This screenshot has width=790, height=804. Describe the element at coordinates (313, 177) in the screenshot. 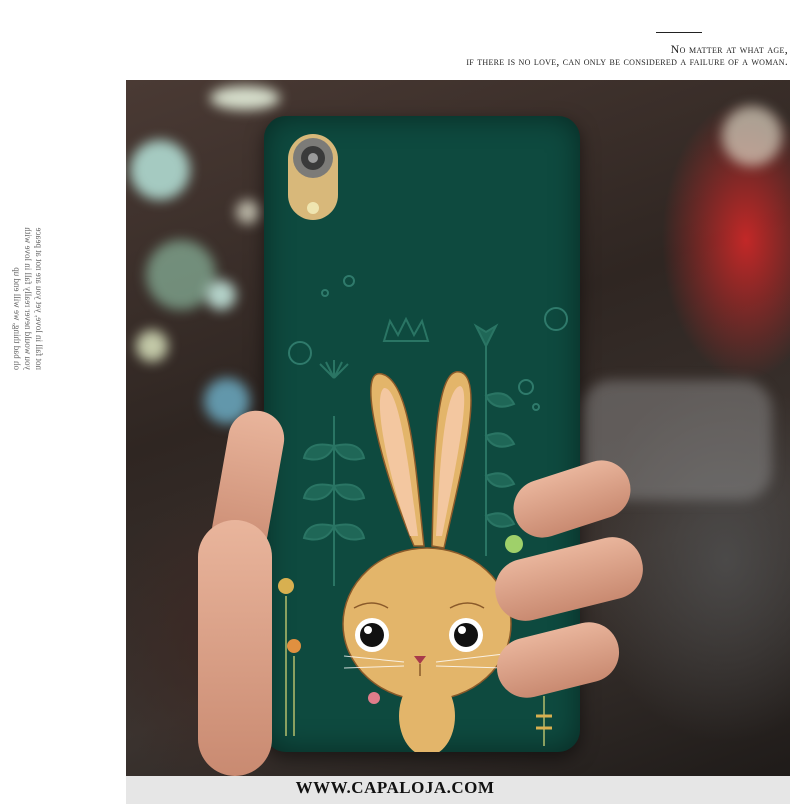

I see `camera-icon` at that location.